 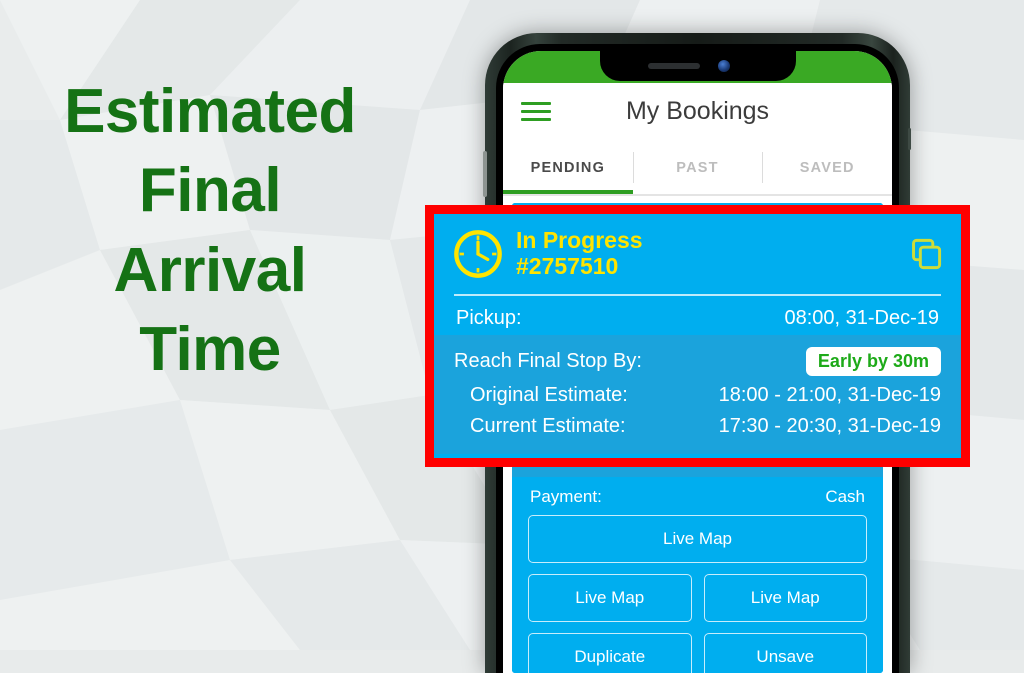 What do you see at coordinates (485, 174) in the screenshot?
I see `phone-volume-button` at bounding box center [485, 174].